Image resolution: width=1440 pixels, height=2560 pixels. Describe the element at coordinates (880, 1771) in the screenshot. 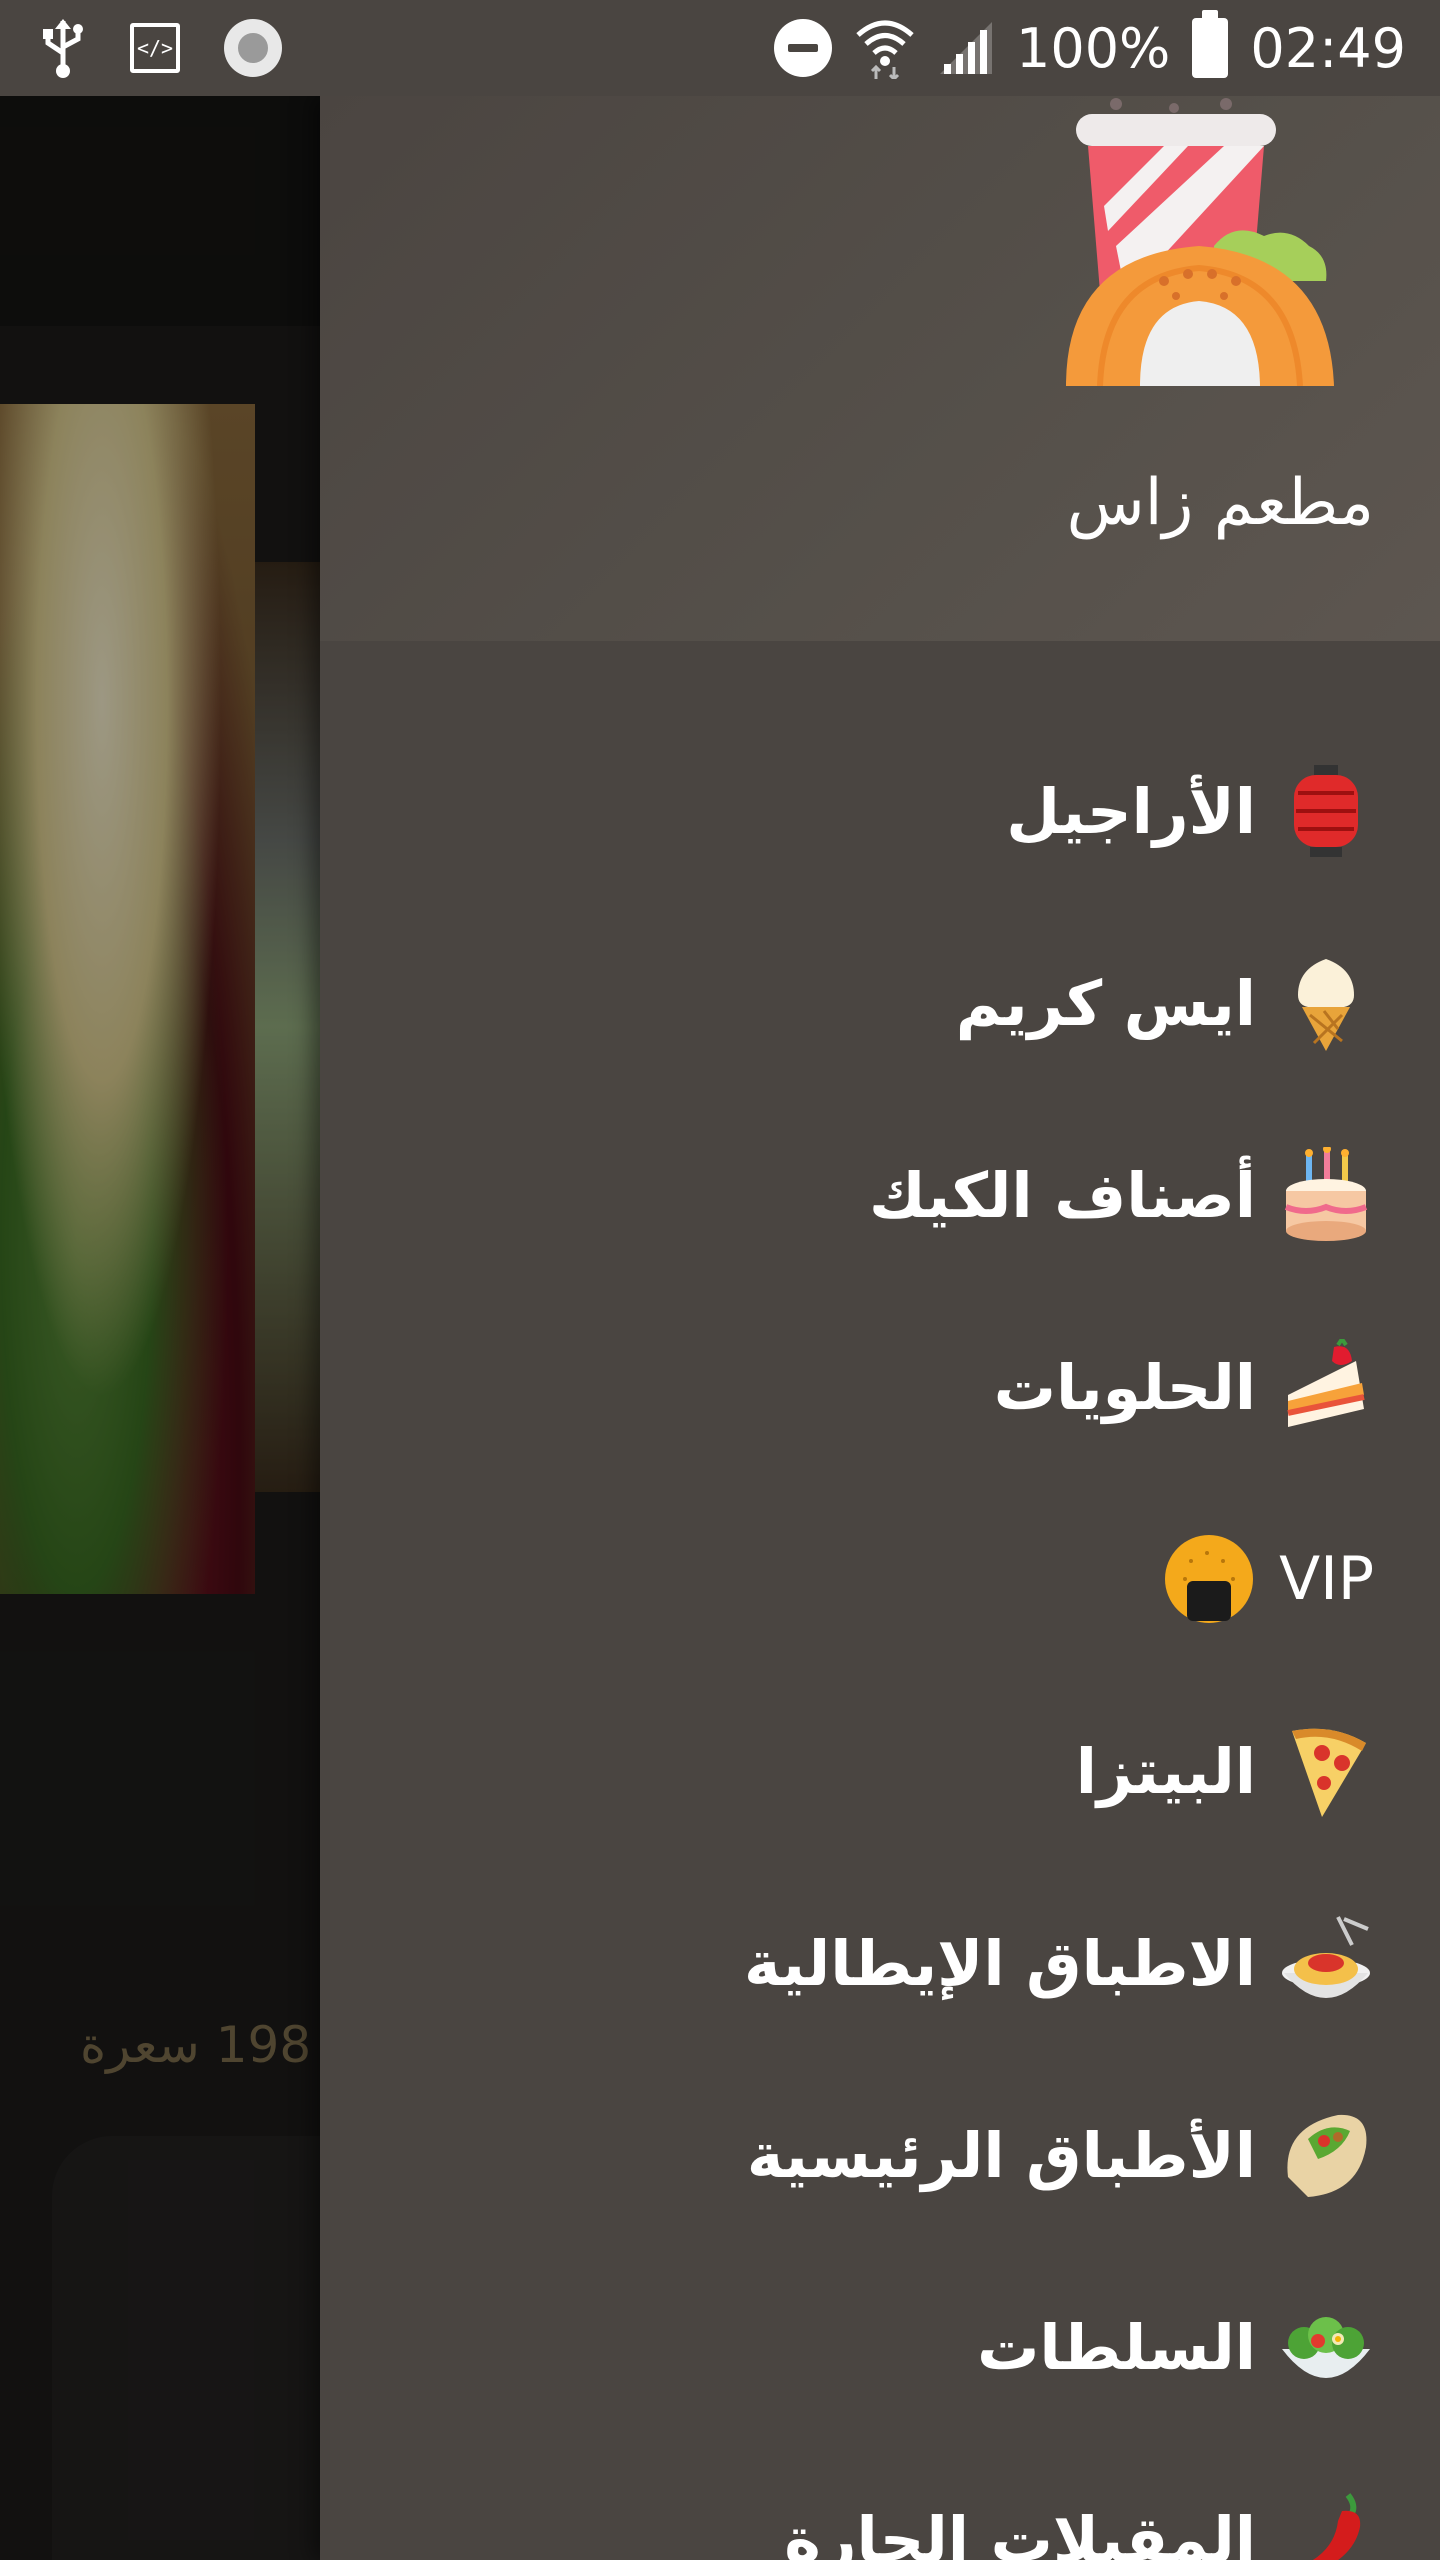

I see `menu-item-pizza: البيتزا` at that location.